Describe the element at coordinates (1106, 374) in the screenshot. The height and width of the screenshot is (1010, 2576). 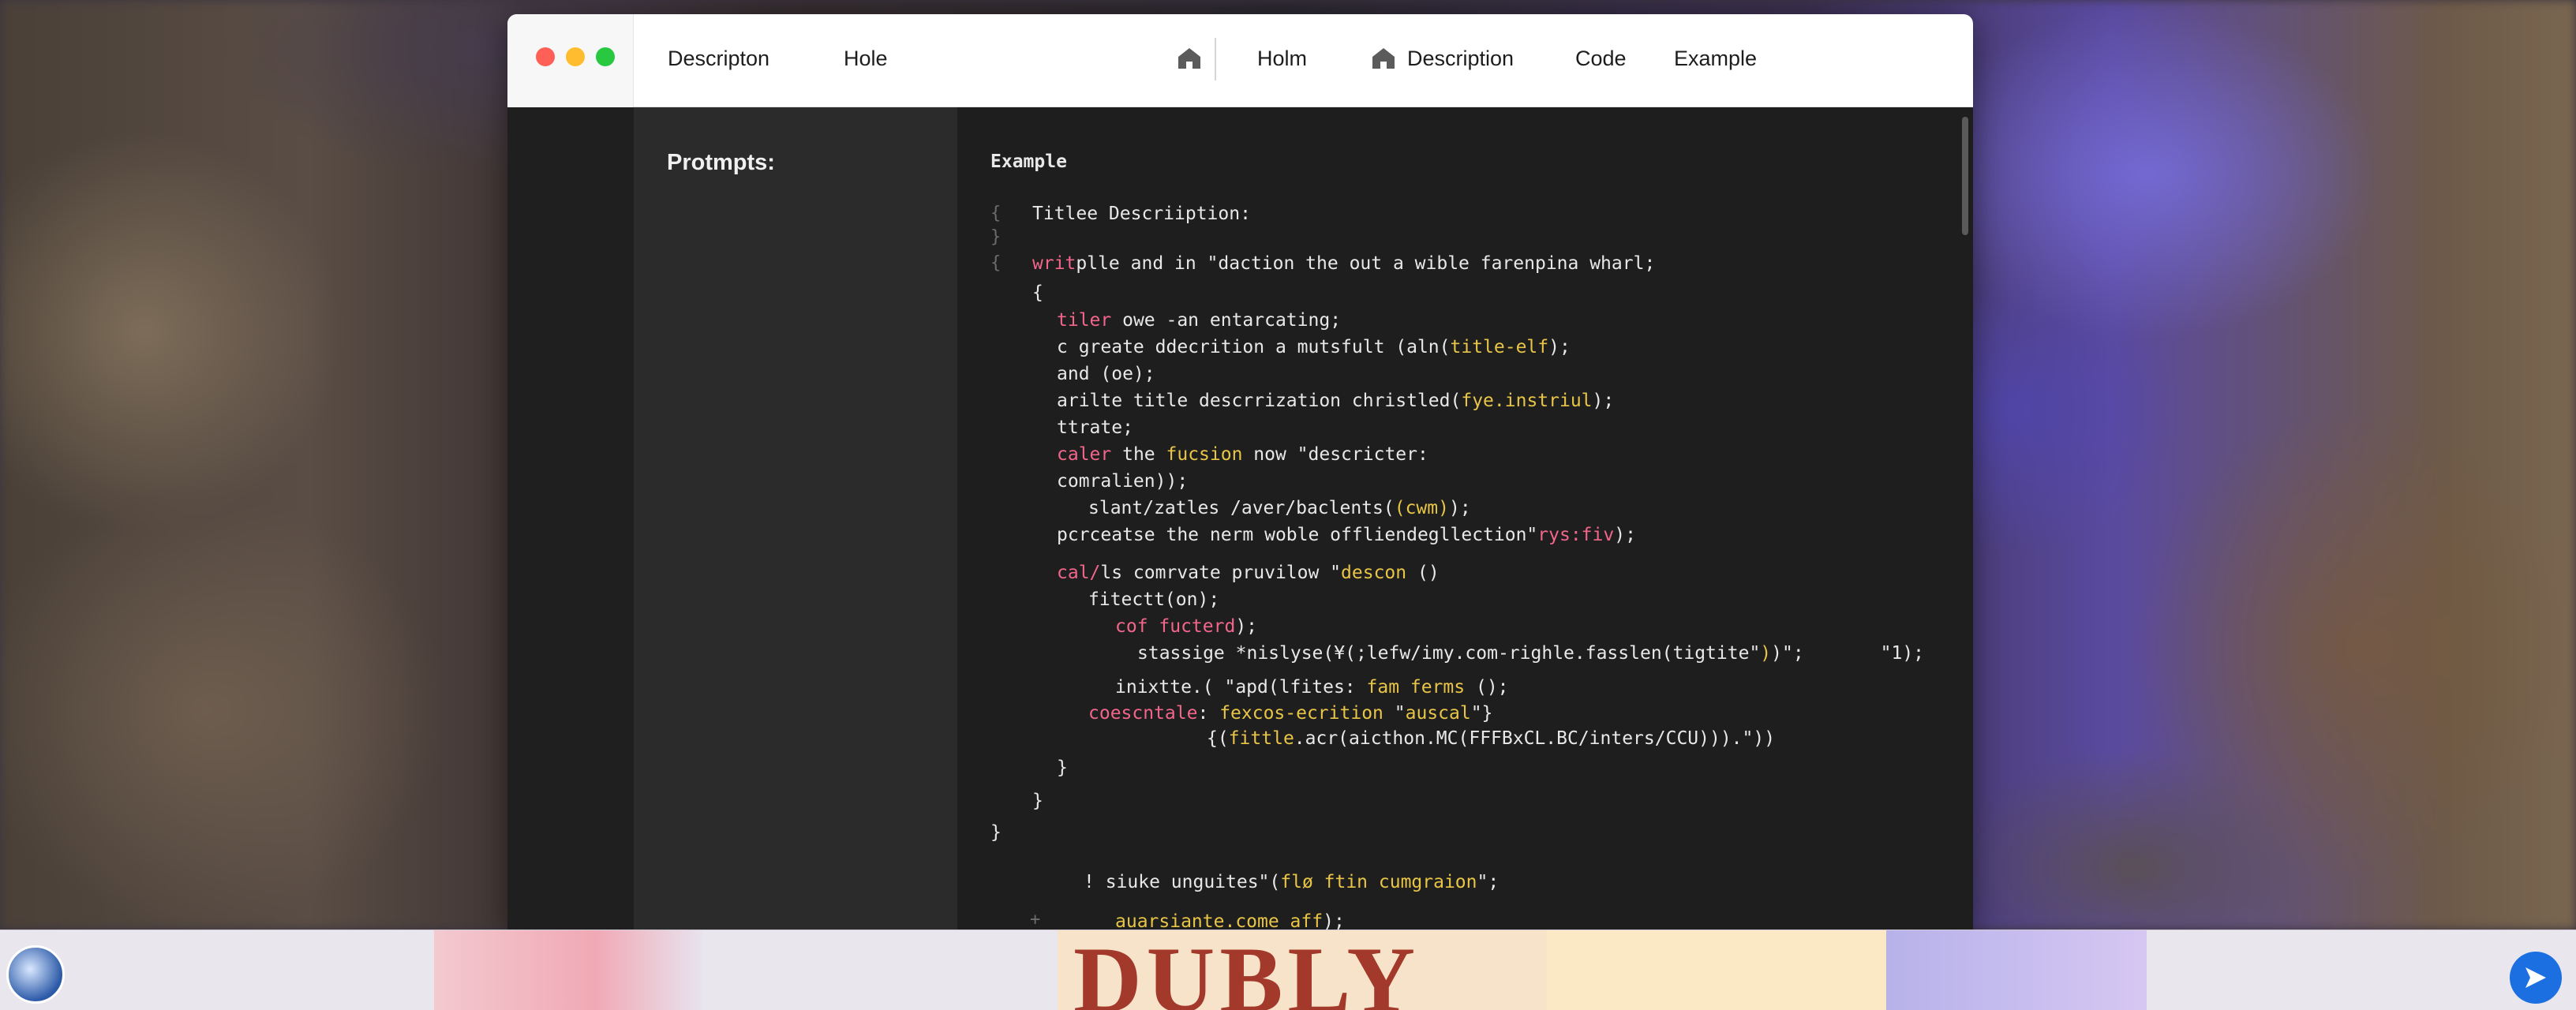
I see `code-token: and (oe);` at that location.